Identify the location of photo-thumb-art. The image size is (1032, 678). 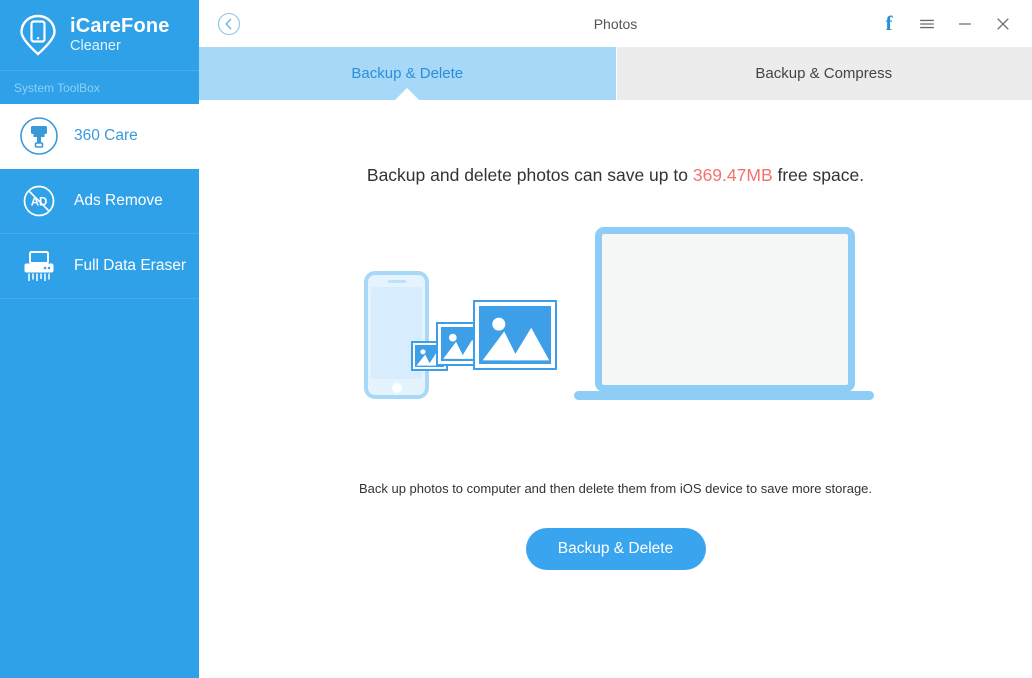
(515, 335).